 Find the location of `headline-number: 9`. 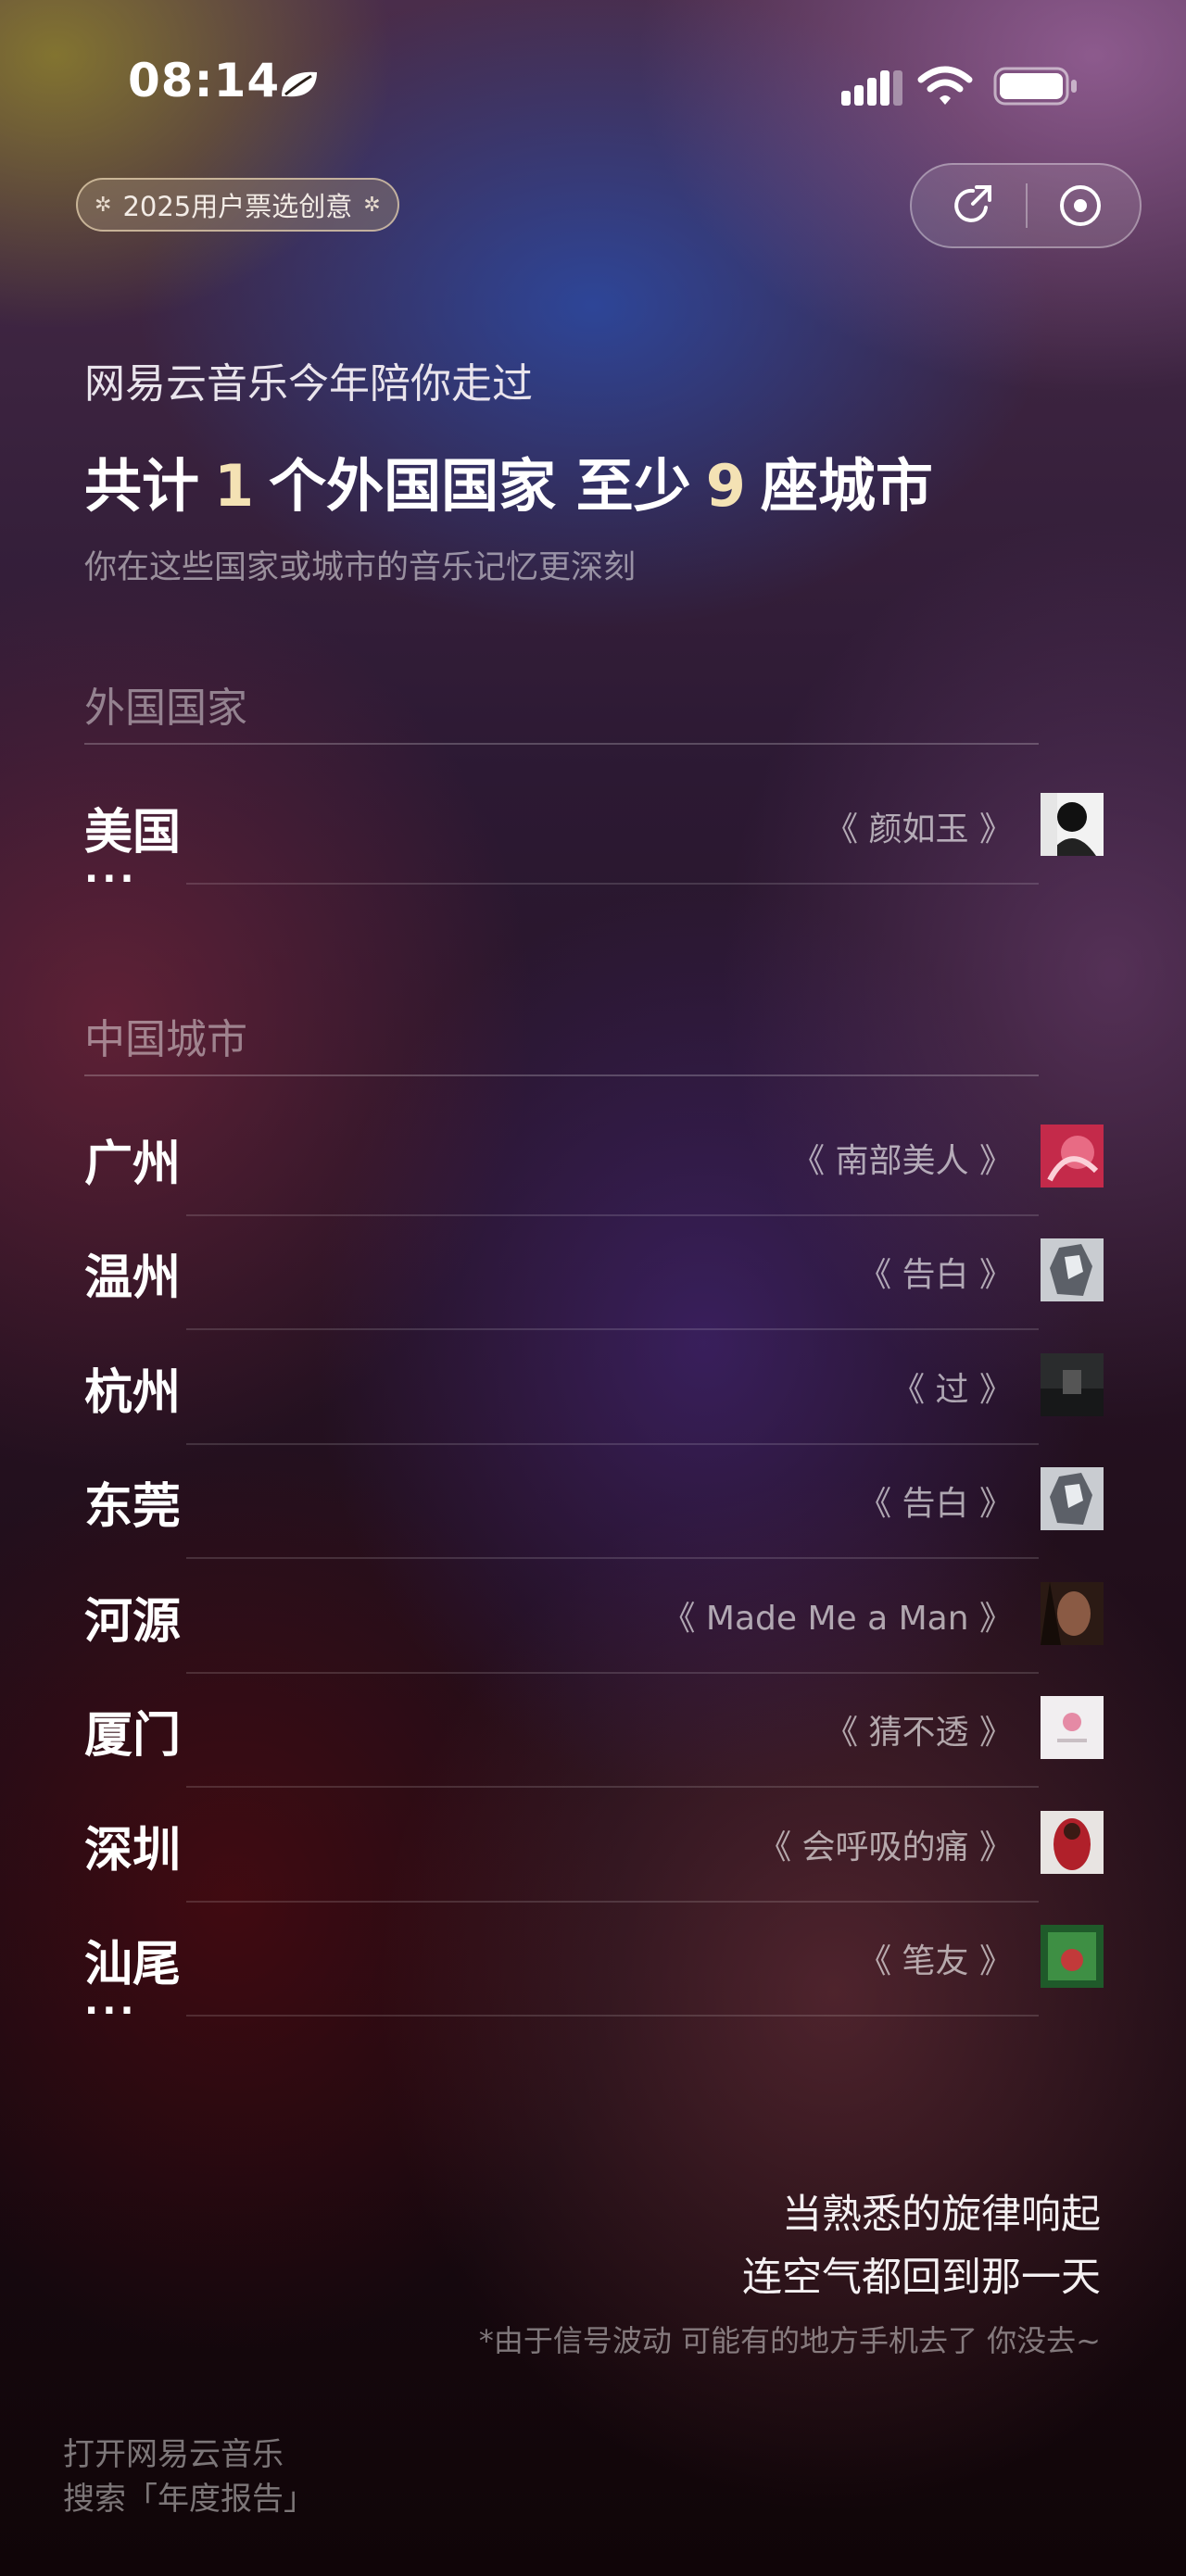

headline-number: 9 is located at coordinates (725, 486).